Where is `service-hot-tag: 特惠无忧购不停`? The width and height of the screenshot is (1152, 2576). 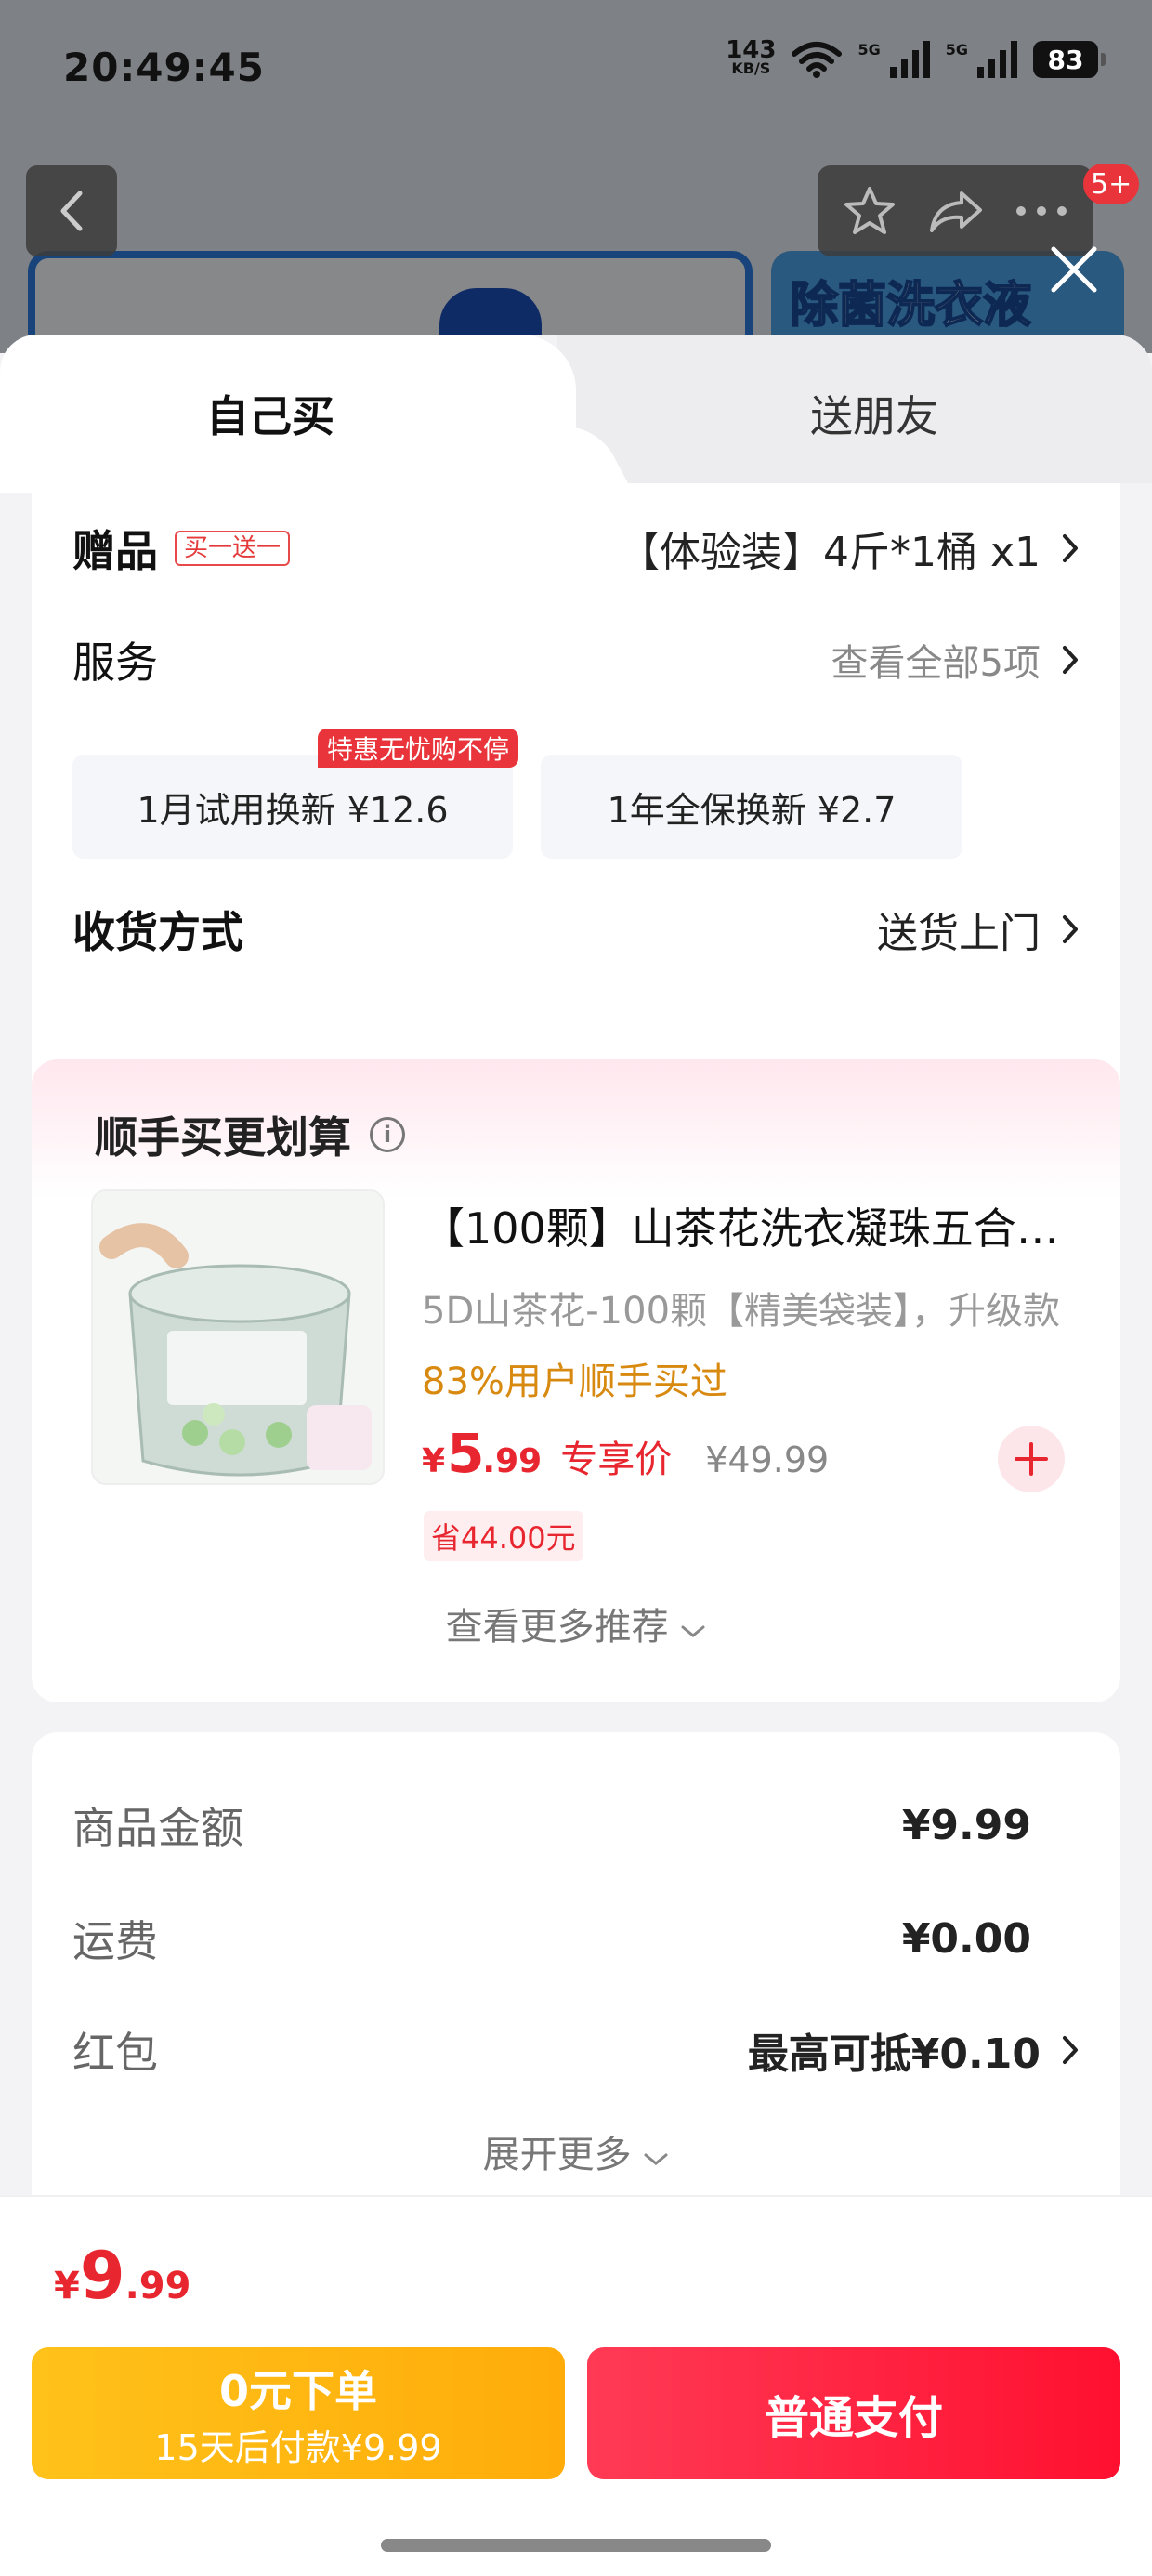 service-hot-tag: 特惠无忧购不停 is located at coordinates (418, 748).